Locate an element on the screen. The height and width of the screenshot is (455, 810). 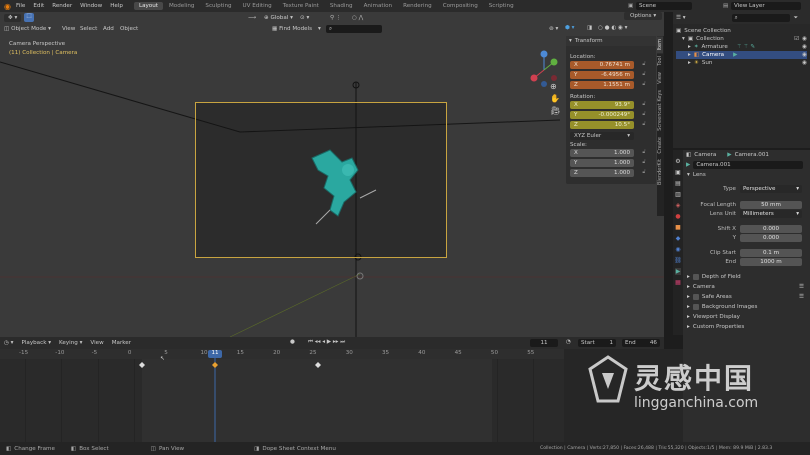
menu-marker: Marker is located at coordinates (121, 343).